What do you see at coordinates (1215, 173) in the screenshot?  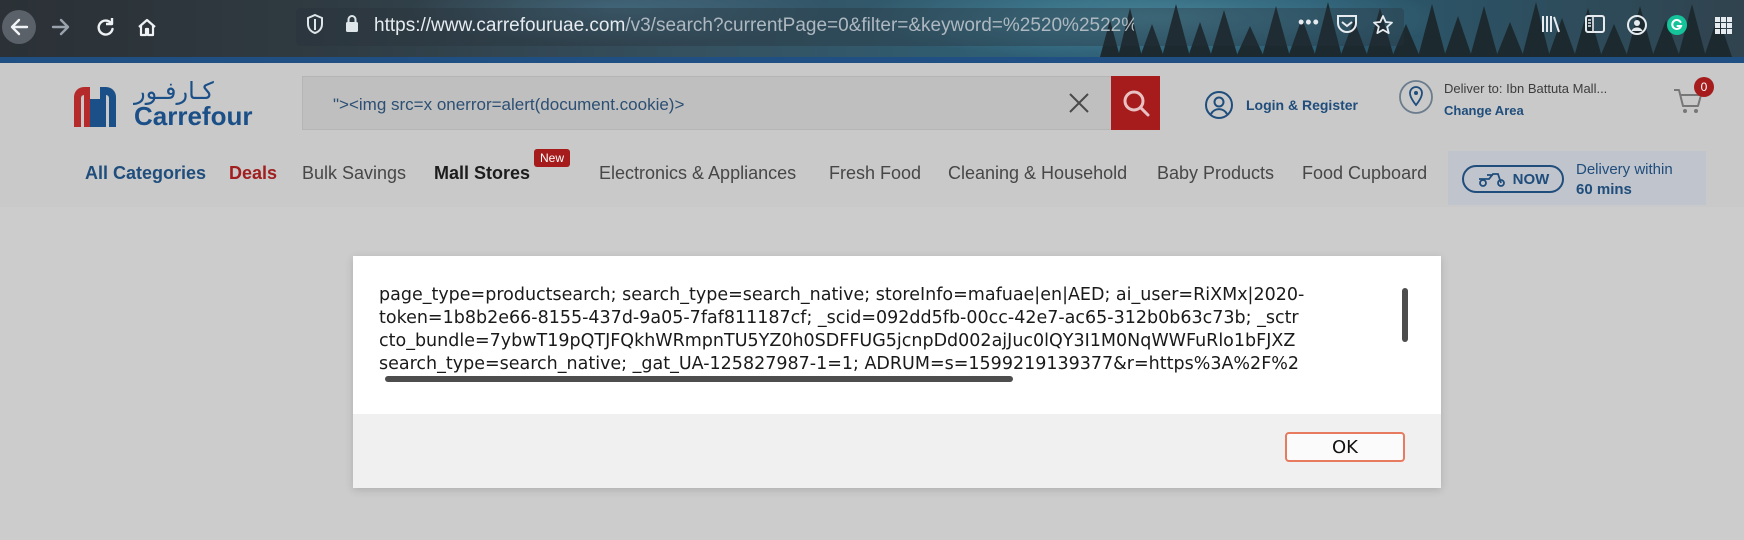 I see `nav-baby-products: Baby Products` at bounding box center [1215, 173].